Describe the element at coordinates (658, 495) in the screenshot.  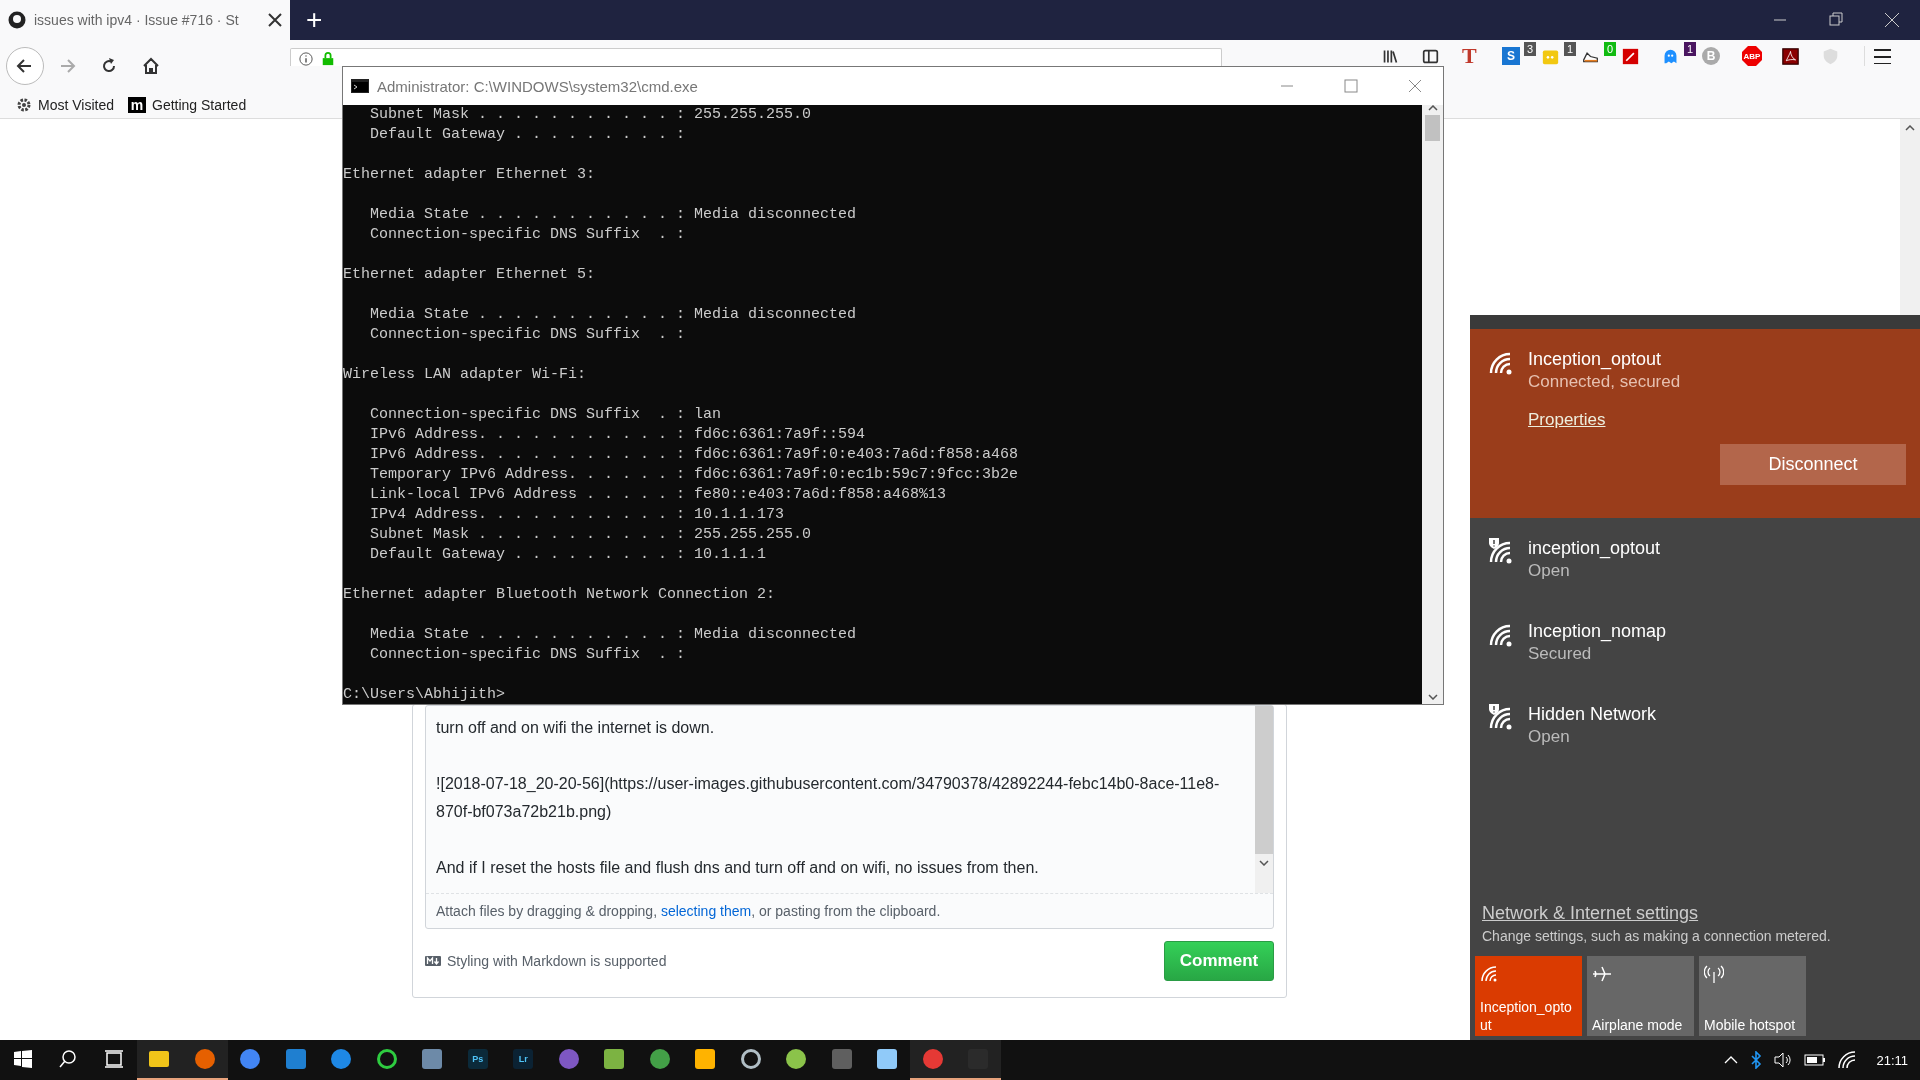
I see `console-line: Link-local IPv6 Address . . . . . : fe80::e403:7a6d:f858:a468%13` at that location.